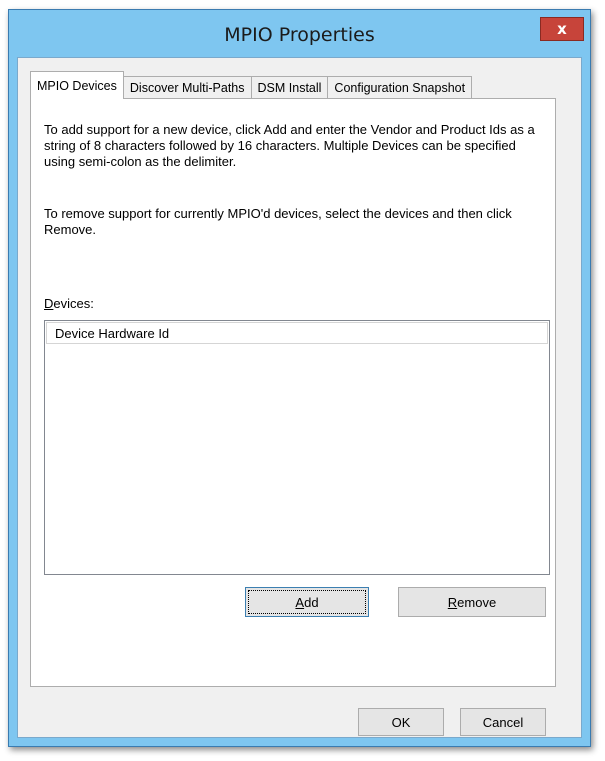  I want to click on add-button-label: dd, so click(311, 602).